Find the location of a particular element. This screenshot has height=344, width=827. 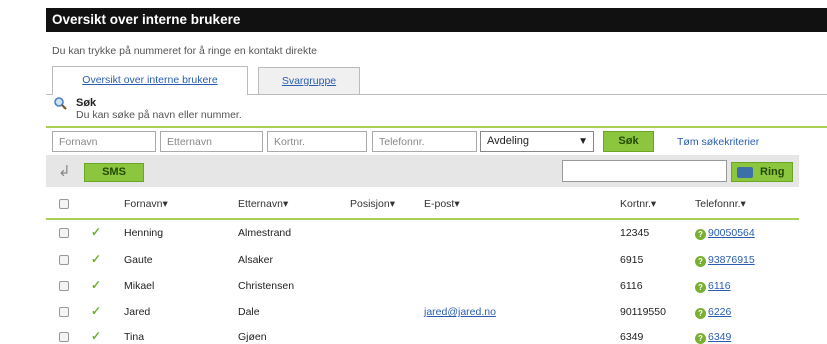

reset-search-link: Tøm søkekriterier is located at coordinates (718, 142).